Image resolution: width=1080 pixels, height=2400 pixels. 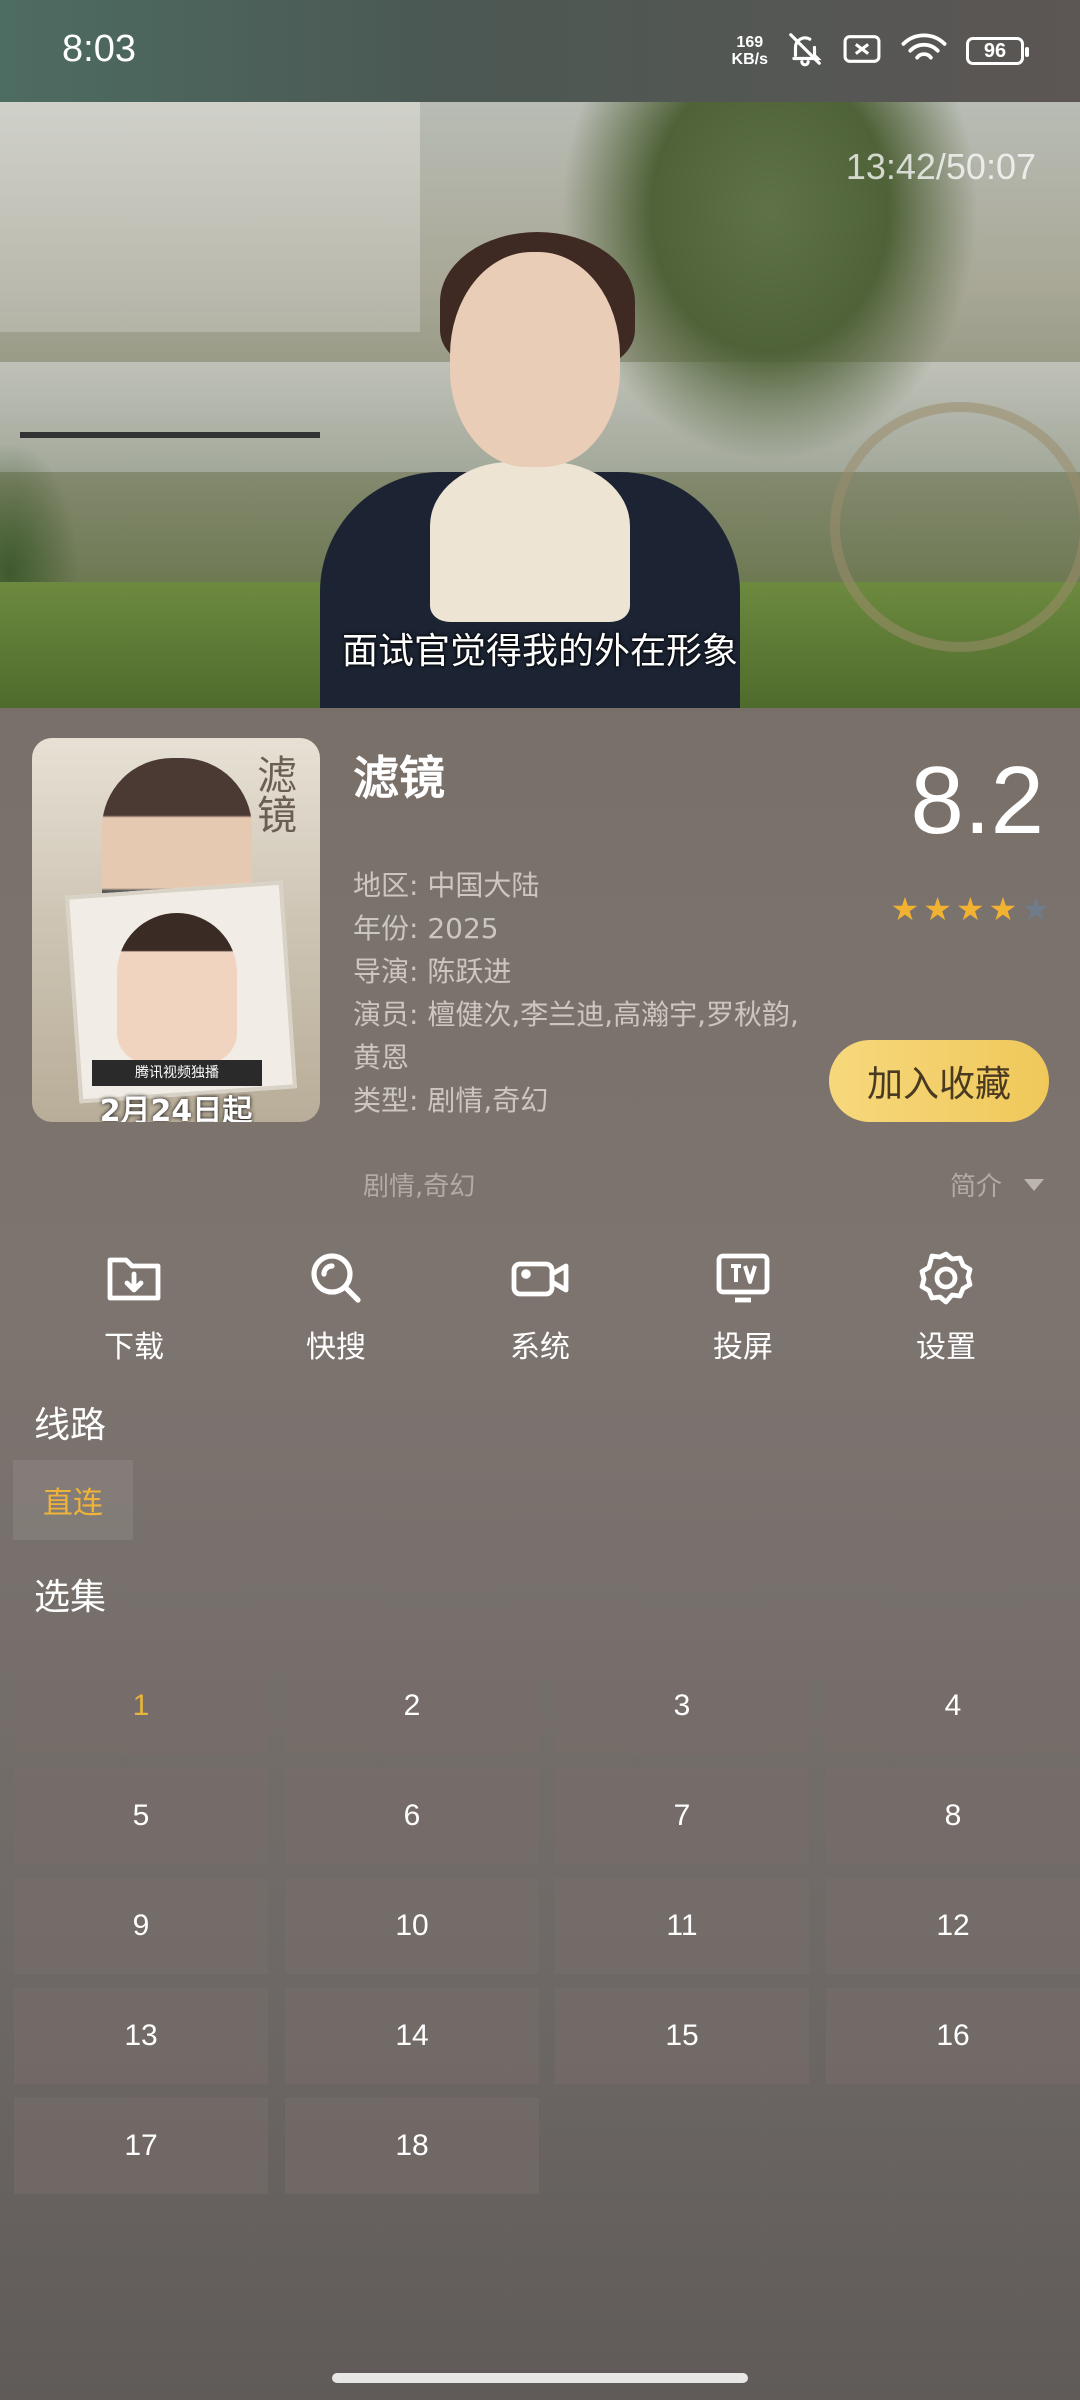 I want to click on battery-indicator: 96, so click(x=997, y=51).